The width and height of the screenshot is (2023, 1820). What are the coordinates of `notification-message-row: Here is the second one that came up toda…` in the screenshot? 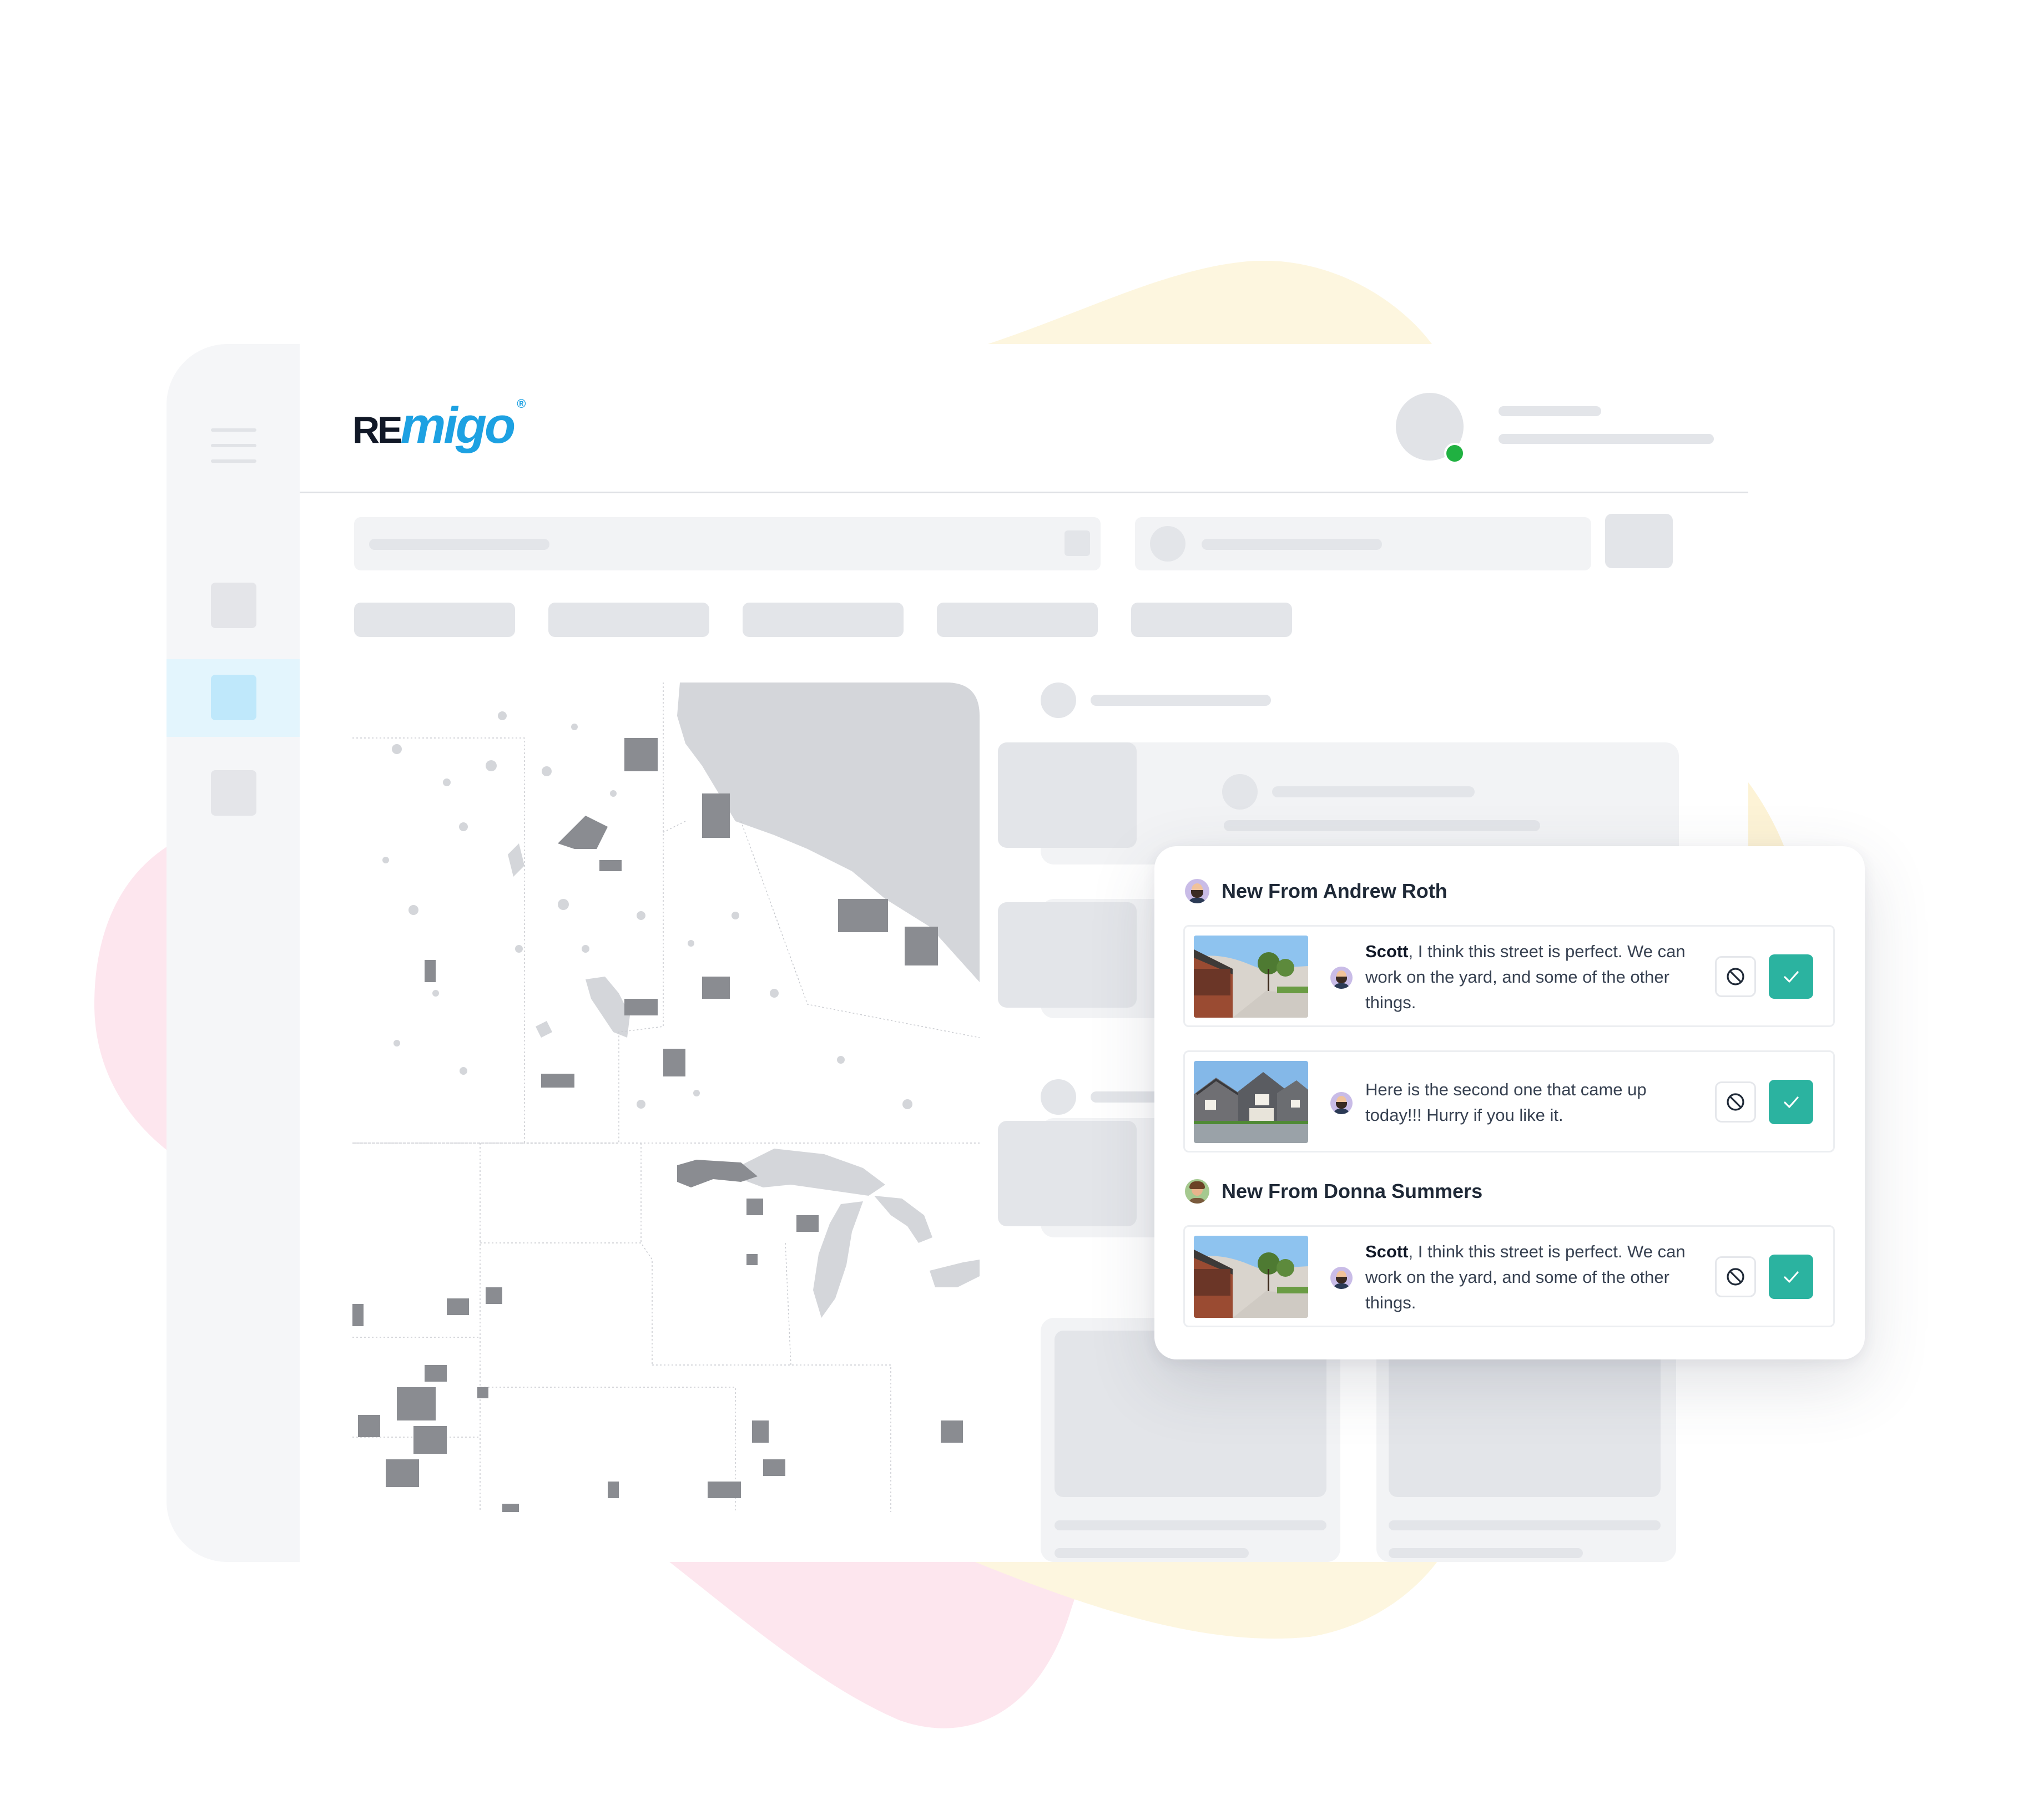 It's located at (1509, 1101).